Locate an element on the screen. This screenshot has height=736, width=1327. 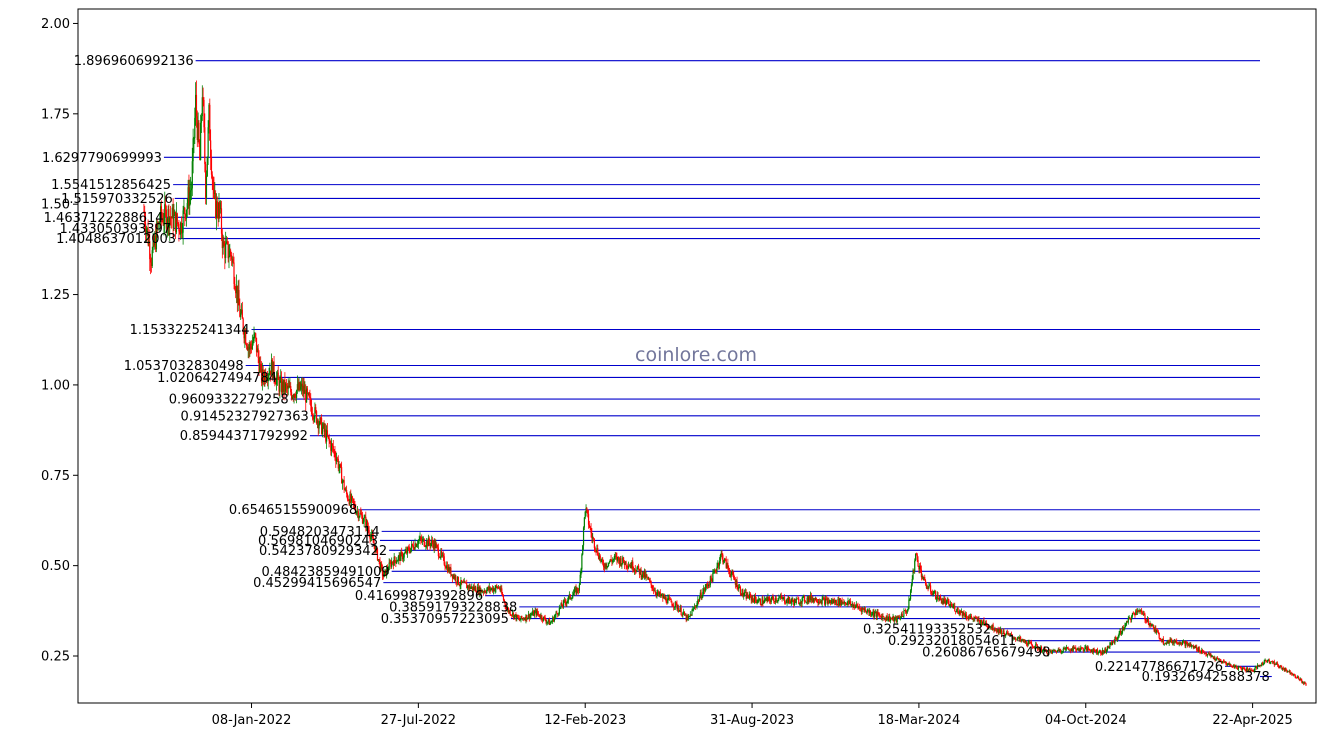
level-label: 0.26086765679498 is located at coordinates (986, 653).